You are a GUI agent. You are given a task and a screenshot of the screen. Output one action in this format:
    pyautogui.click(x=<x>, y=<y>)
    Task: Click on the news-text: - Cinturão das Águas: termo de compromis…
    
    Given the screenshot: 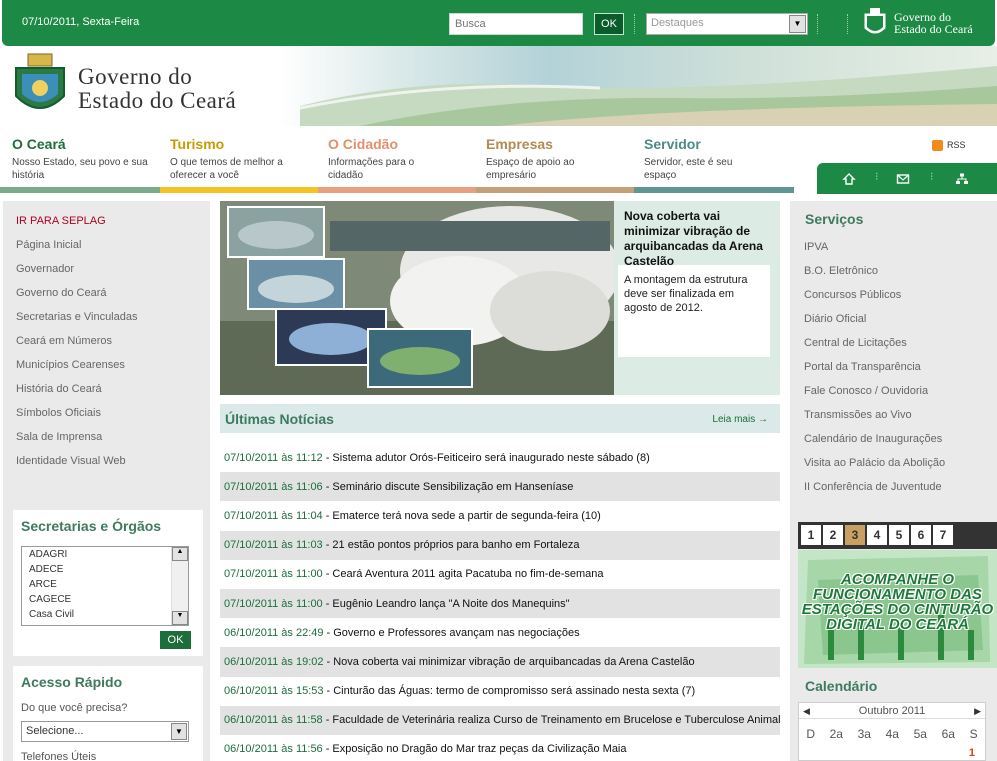 What is the action you would take?
    pyautogui.click(x=511, y=691)
    